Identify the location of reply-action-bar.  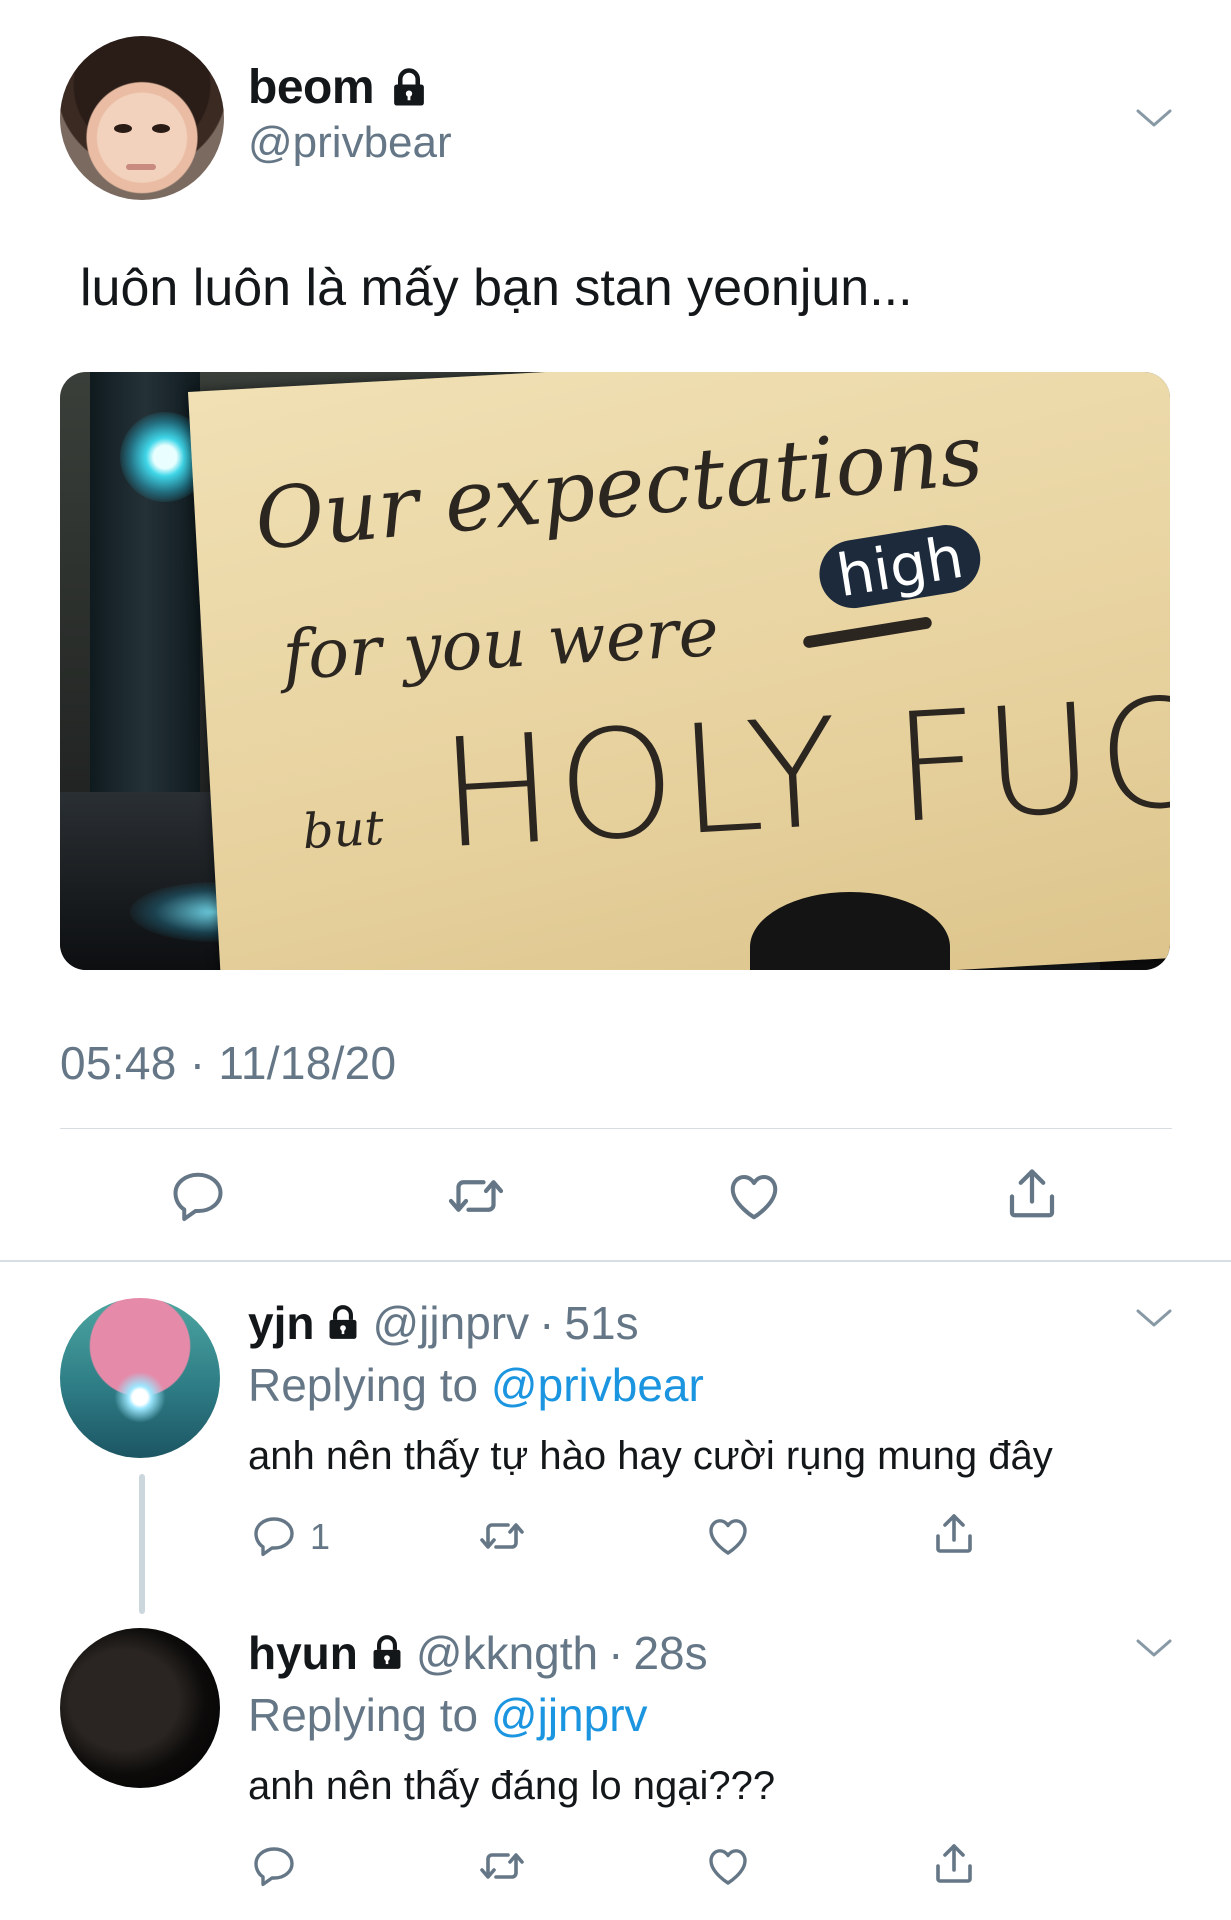
(615, 1868).